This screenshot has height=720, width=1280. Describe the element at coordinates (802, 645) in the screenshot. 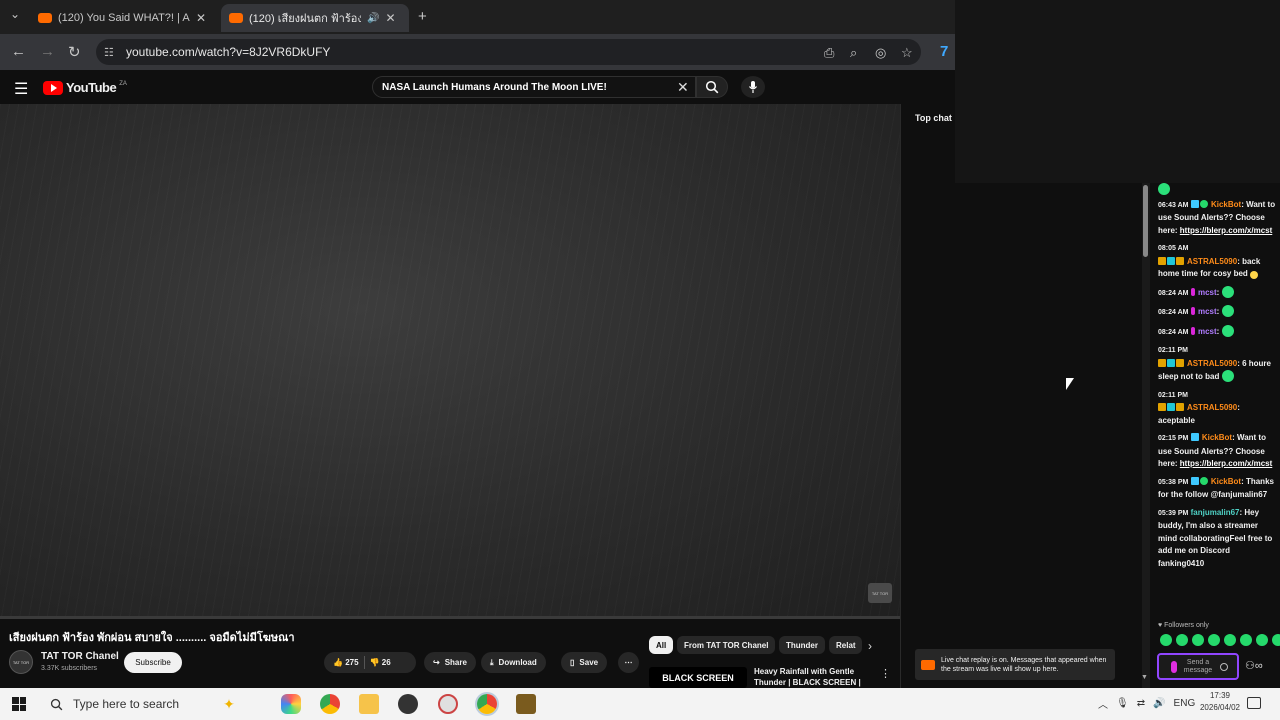

I see `chip-thunder: Thunder` at that location.